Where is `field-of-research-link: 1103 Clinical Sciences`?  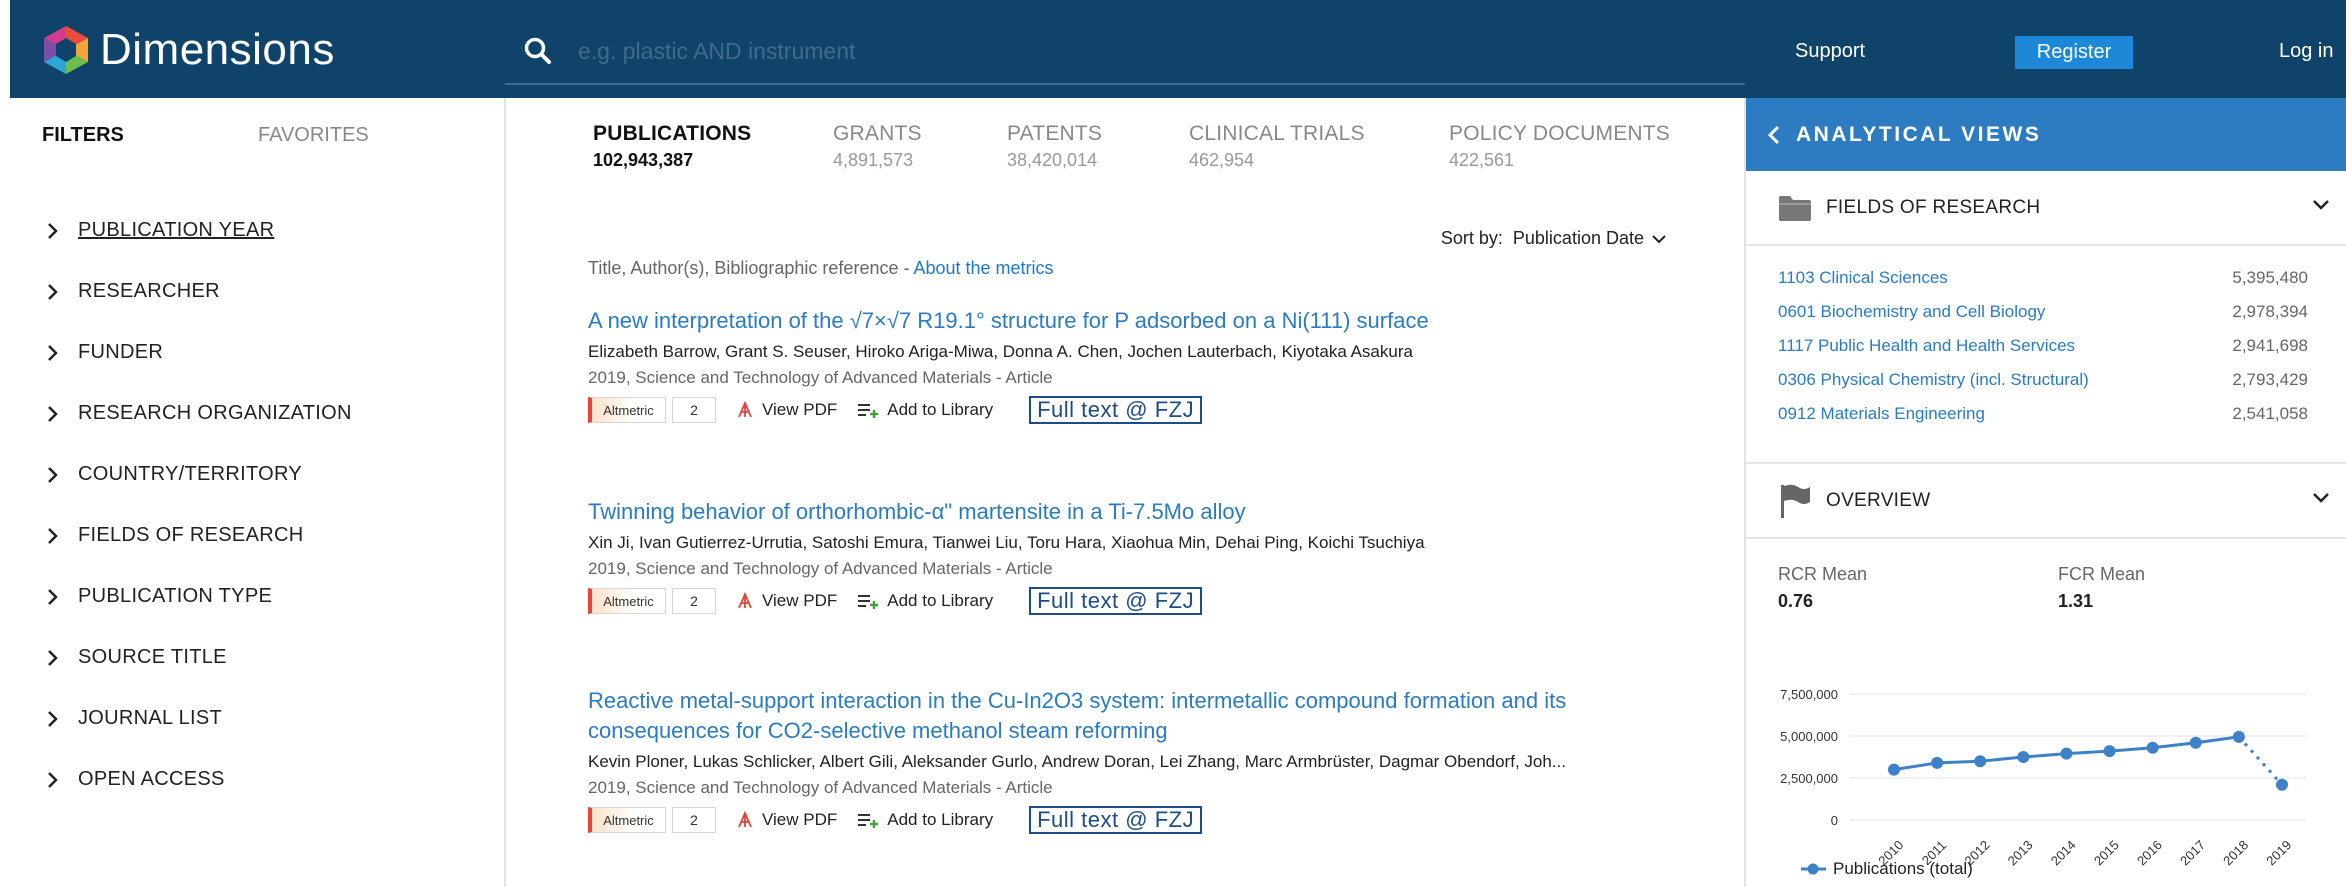 field-of-research-link: 1103 Clinical Sciences is located at coordinates (1863, 278).